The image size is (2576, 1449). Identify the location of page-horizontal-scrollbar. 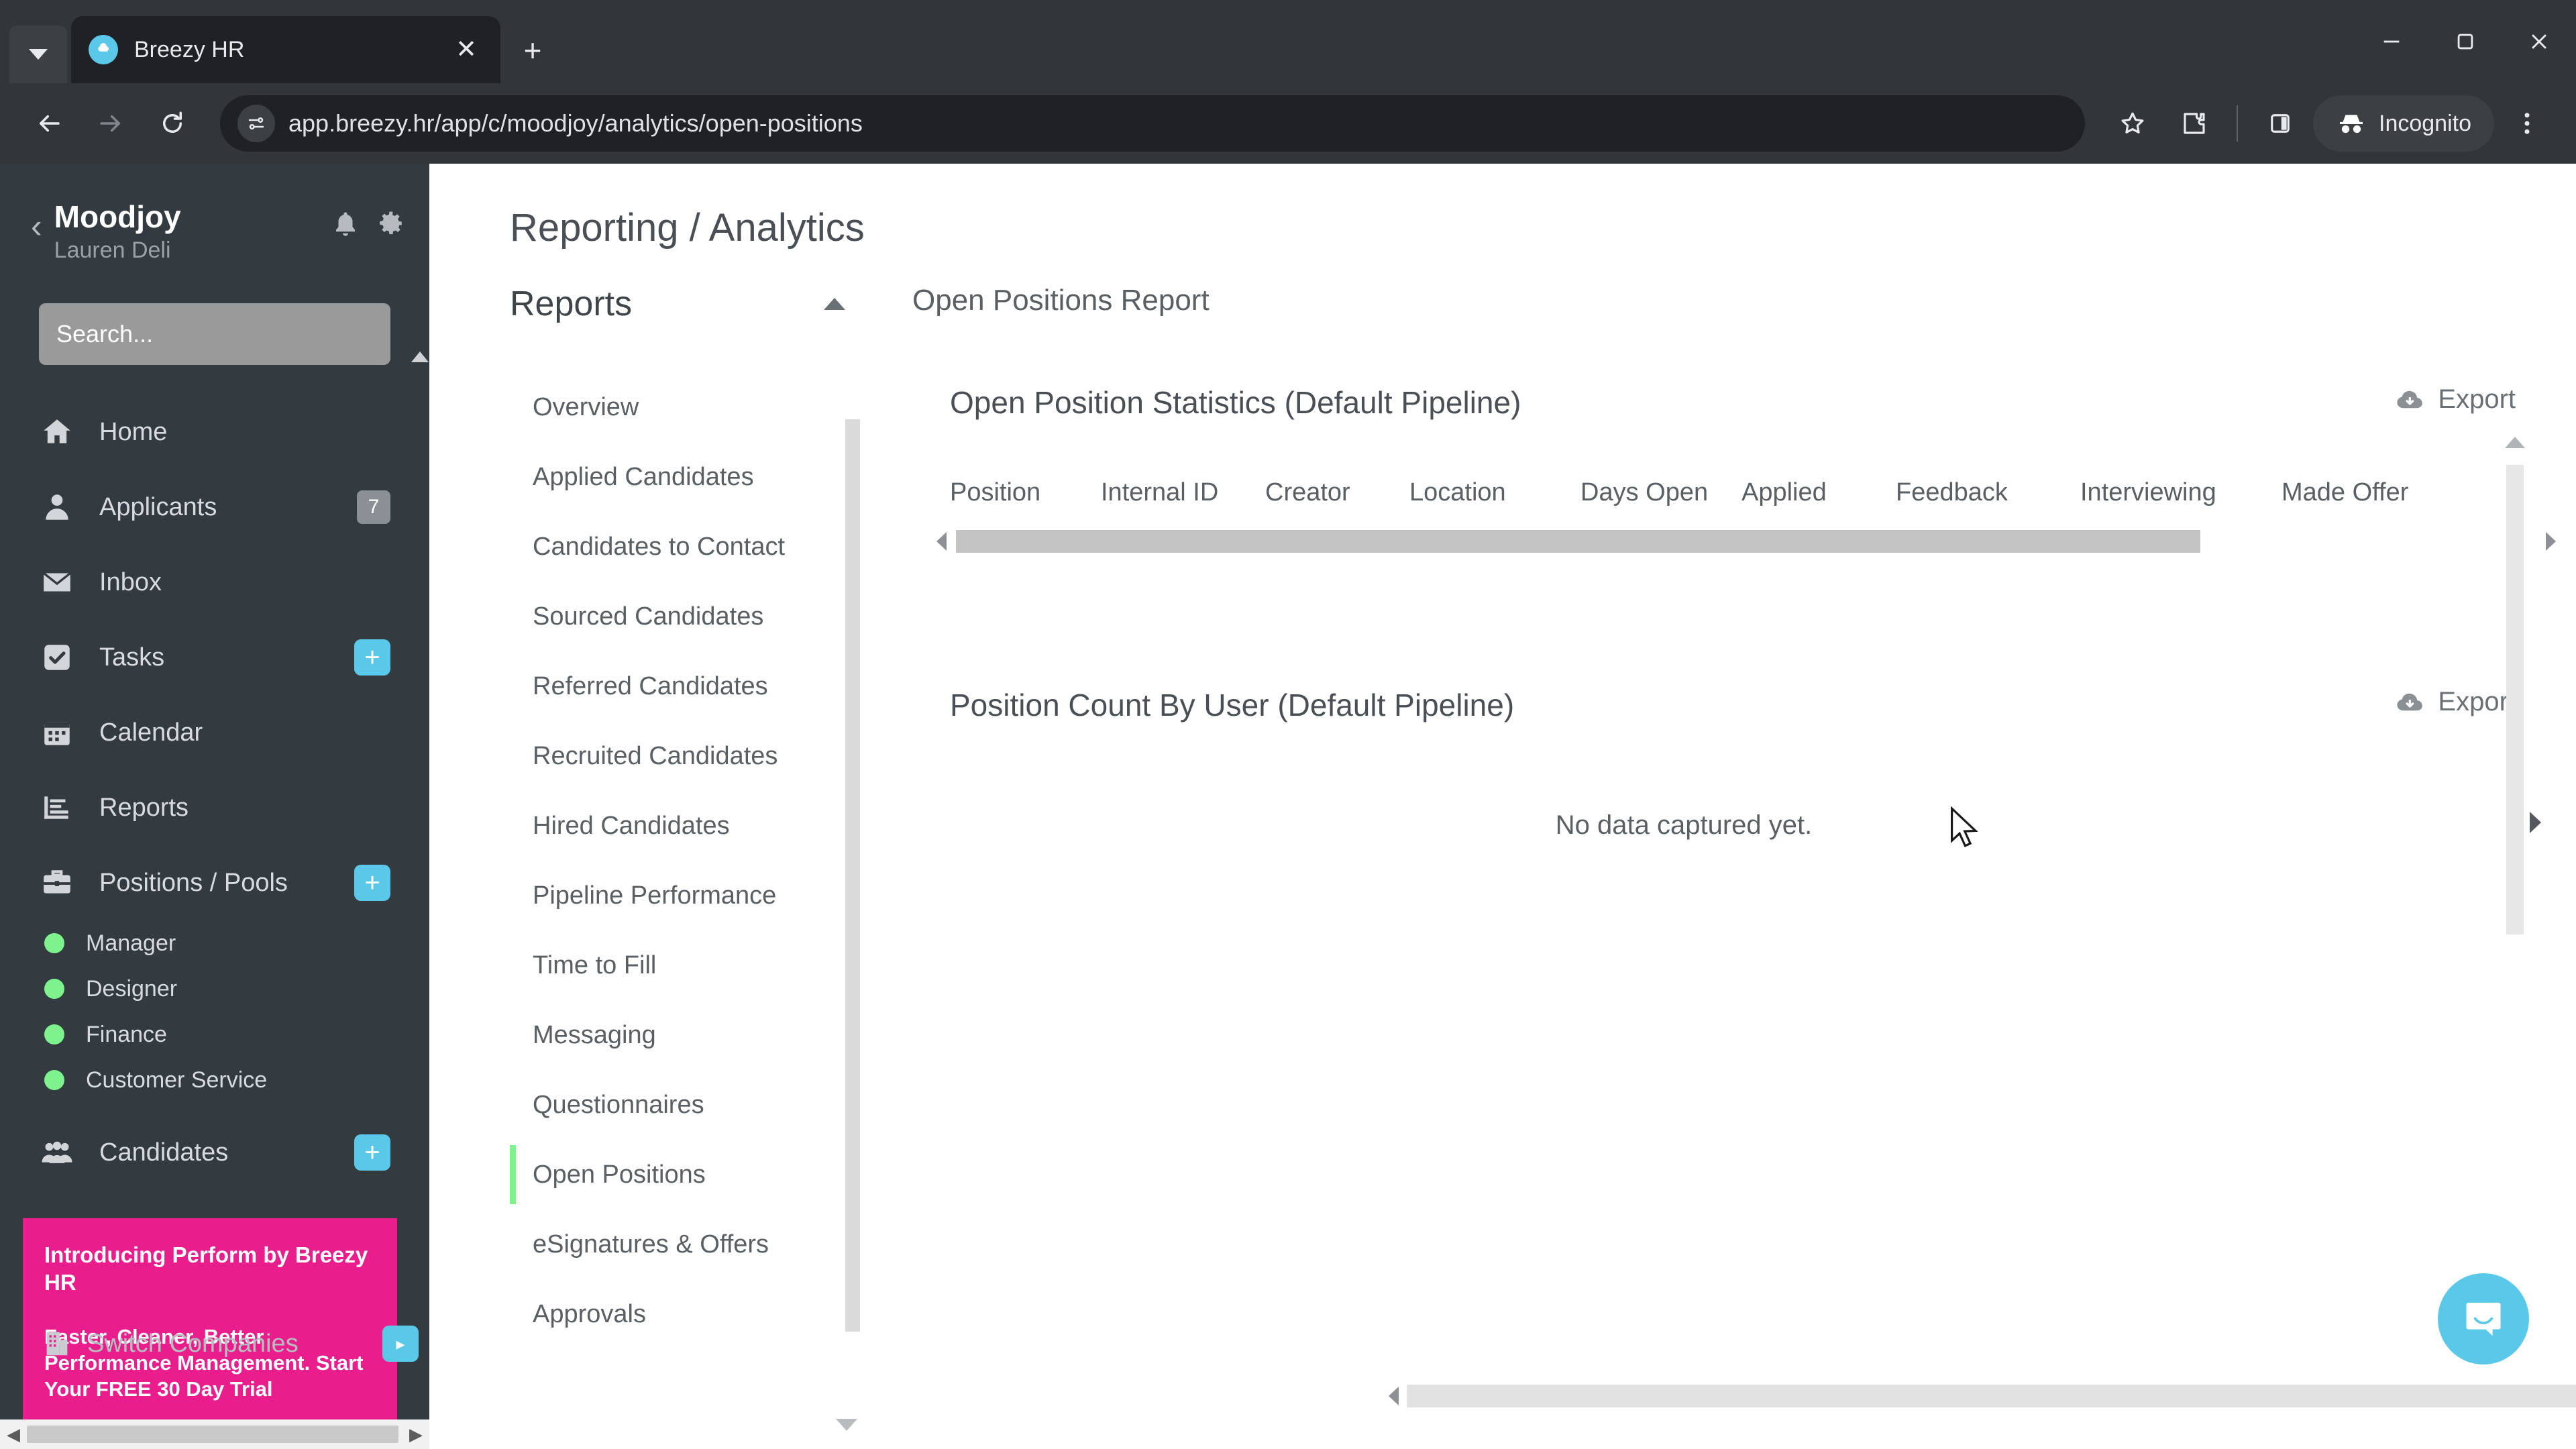
(1982, 1396).